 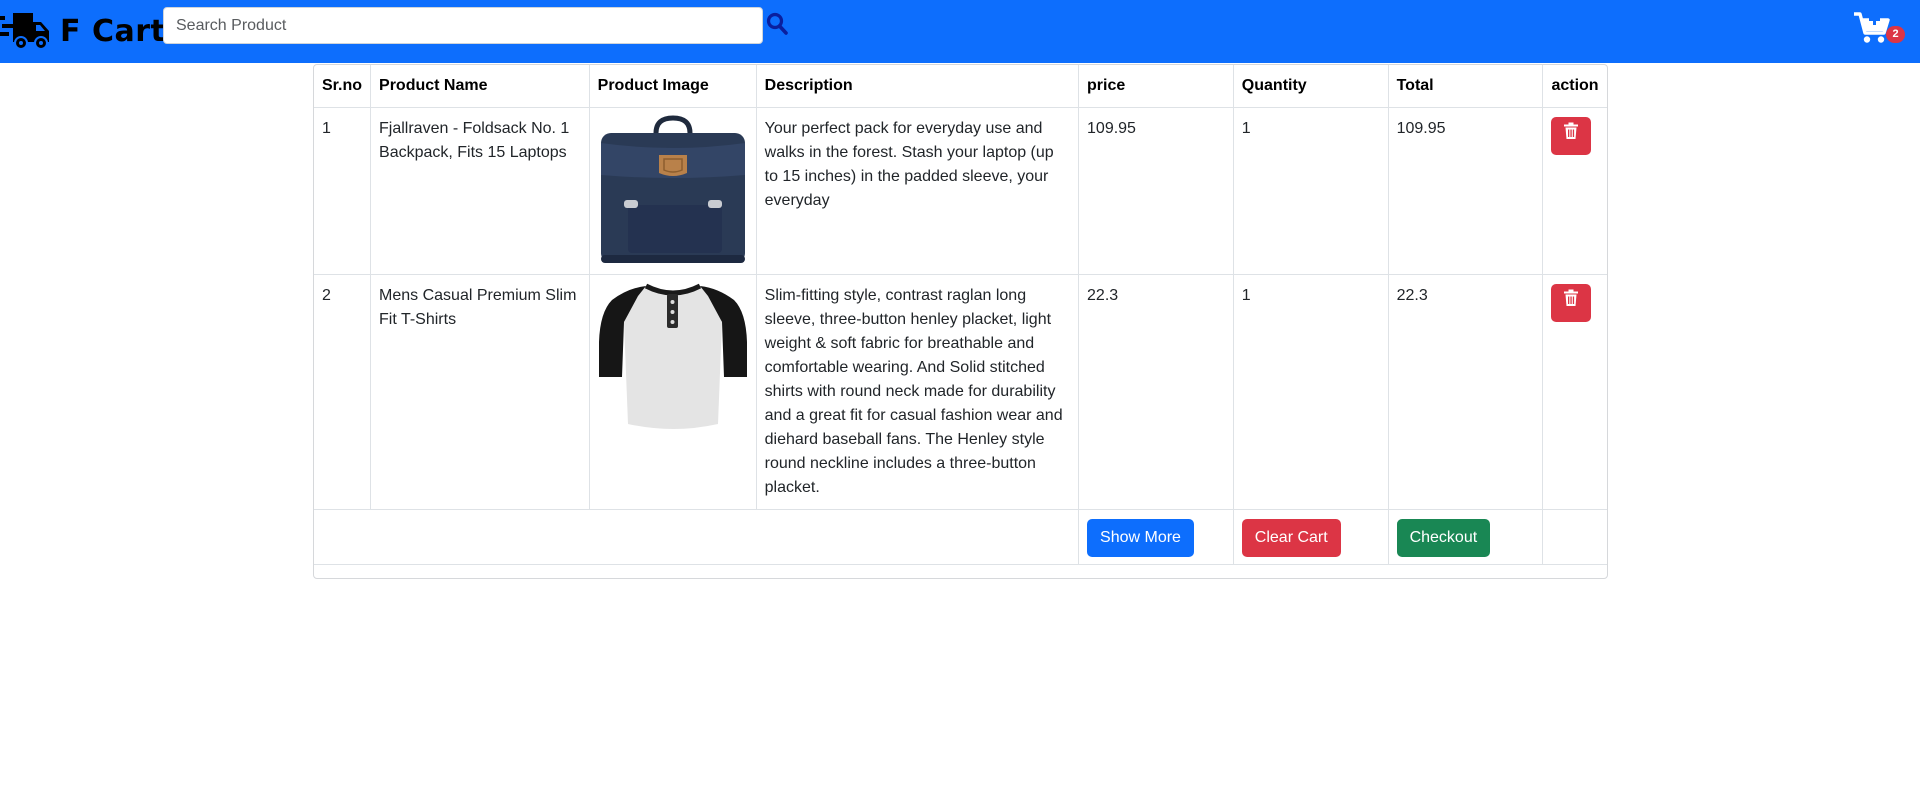 I want to click on navbar: F Cart 2, so click(x=960, y=31).